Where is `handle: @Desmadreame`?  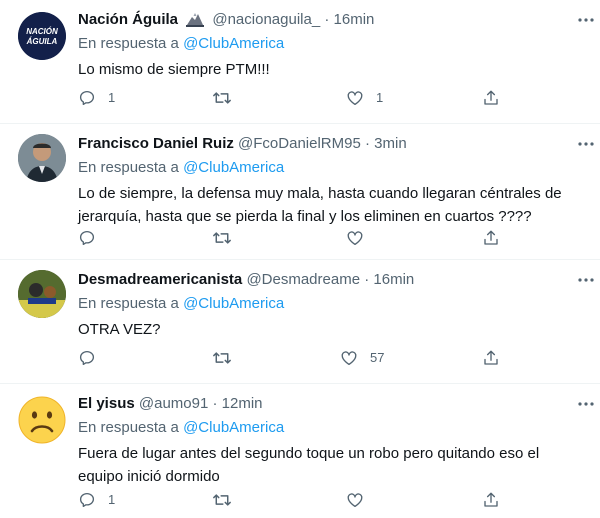
handle: @Desmadreame is located at coordinates (303, 279).